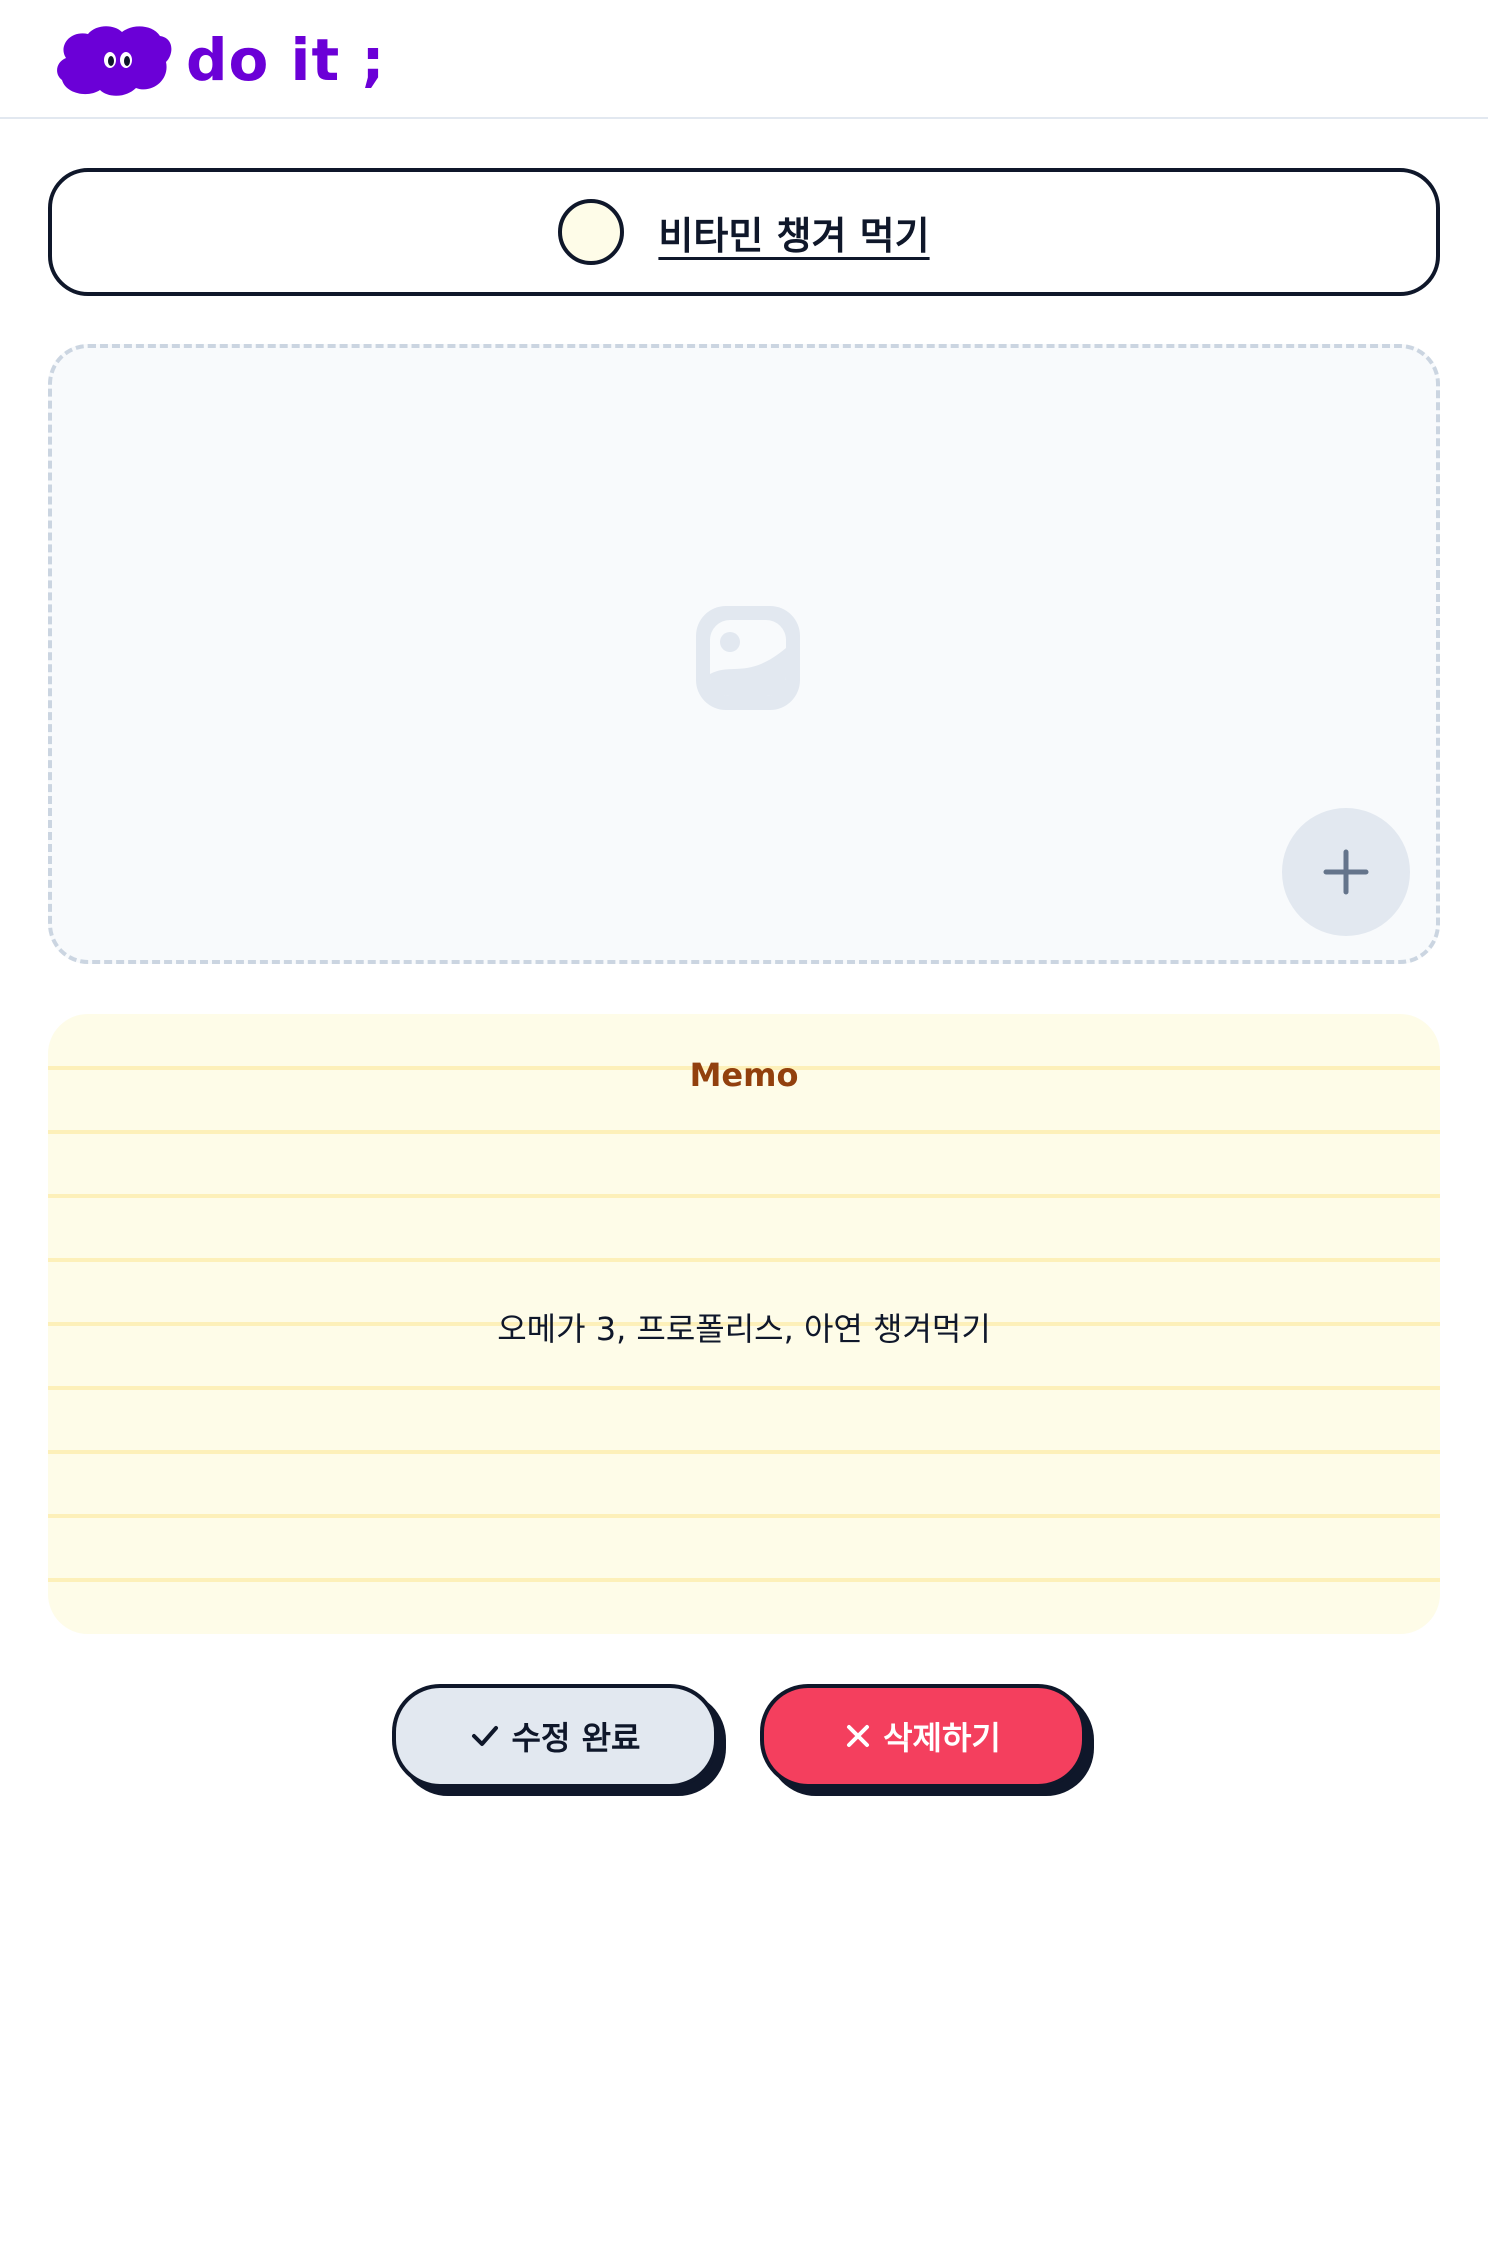 The image size is (1488, 2266). Describe the element at coordinates (858, 1736) in the screenshot. I see `close-icon` at that location.